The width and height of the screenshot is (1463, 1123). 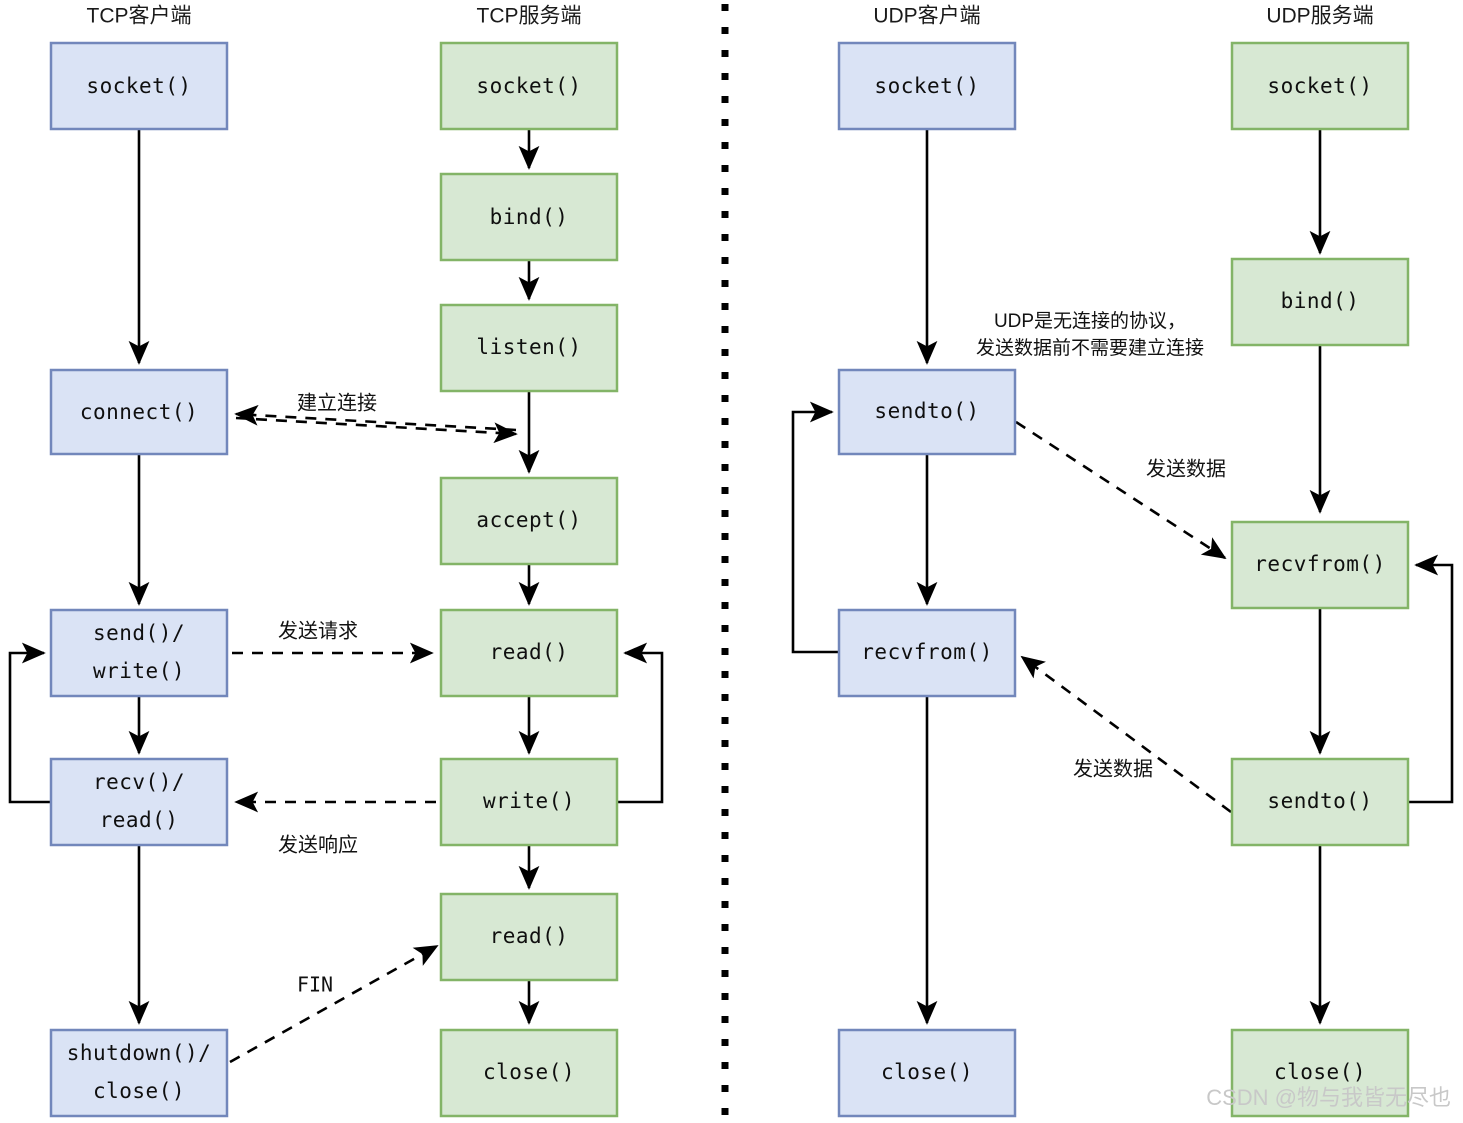 I want to click on node-label-udp-server-sendto: sendto(), so click(x=1319, y=801).